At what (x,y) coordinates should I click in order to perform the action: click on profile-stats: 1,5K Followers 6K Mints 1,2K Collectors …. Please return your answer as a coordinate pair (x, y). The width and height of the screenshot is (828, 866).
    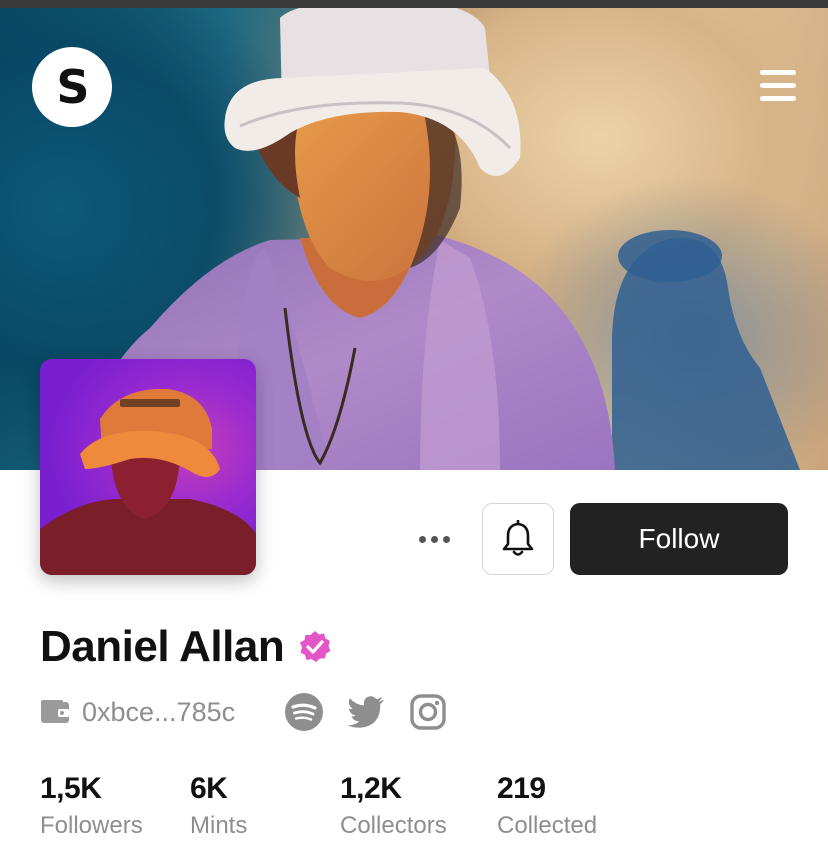
    Looking at the image, I should click on (390, 807).